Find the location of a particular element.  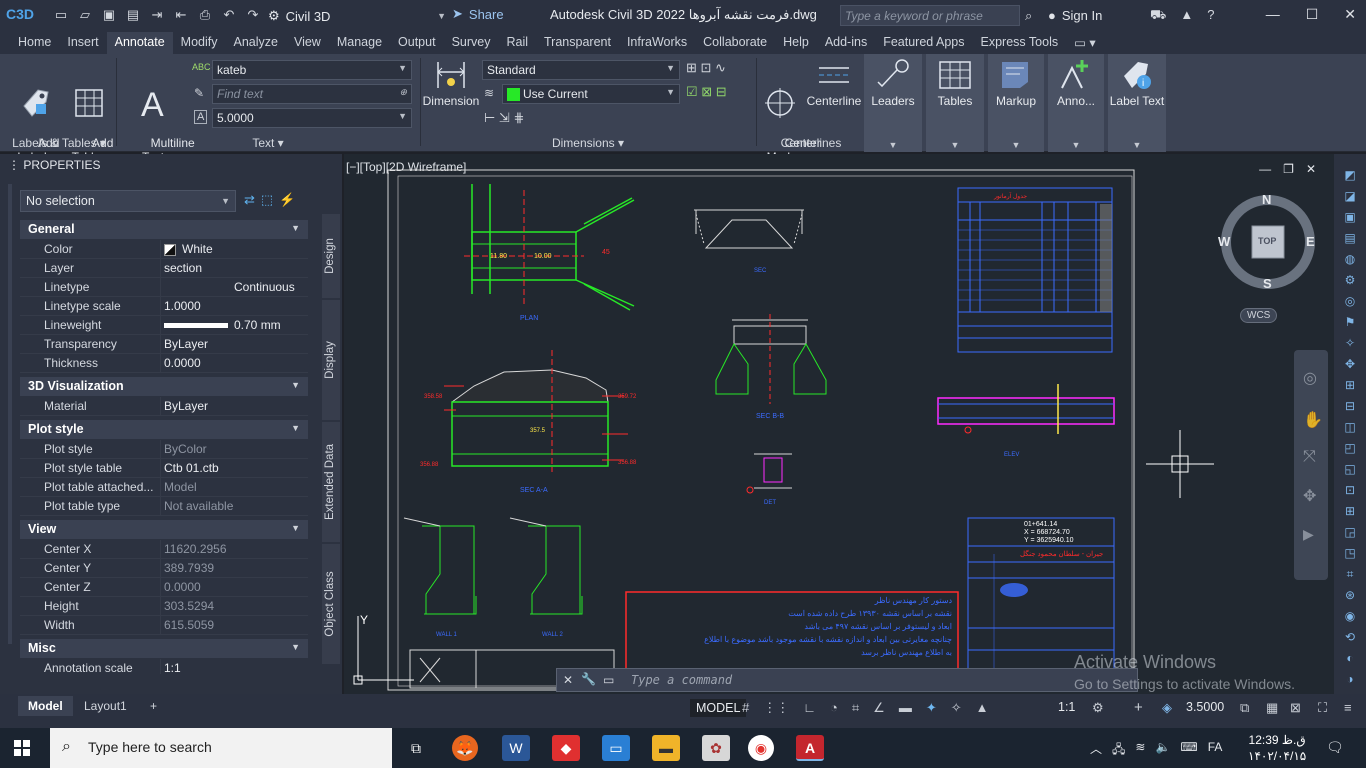

palette-scrollbar is located at coordinates (10, 414).